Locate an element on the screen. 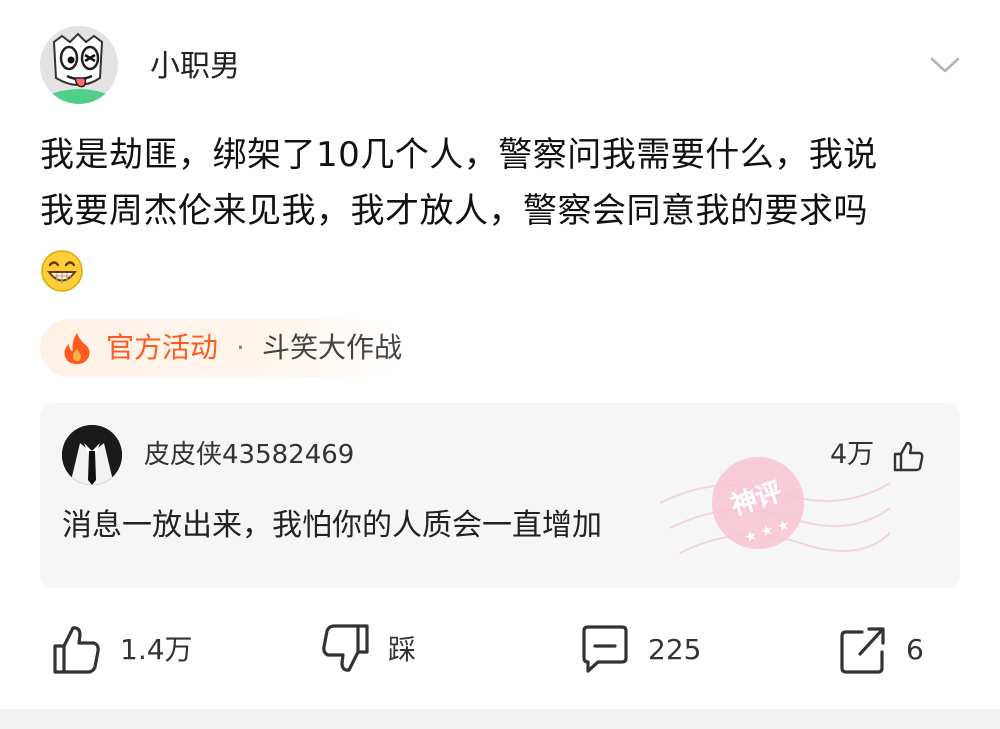 Image resolution: width=1000 pixels, height=729 pixels. chevron-down-icon is located at coordinates (945, 65).